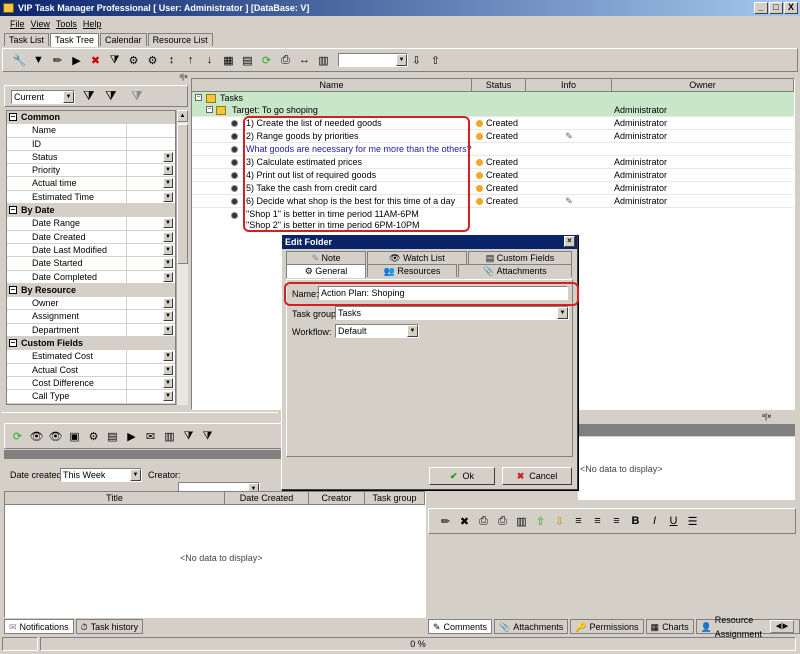 The width and height of the screenshot is (800, 654). Describe the element at coordinates (180, 39) in the screenshot. I see `tab-resource-list: Resource List` at that location.